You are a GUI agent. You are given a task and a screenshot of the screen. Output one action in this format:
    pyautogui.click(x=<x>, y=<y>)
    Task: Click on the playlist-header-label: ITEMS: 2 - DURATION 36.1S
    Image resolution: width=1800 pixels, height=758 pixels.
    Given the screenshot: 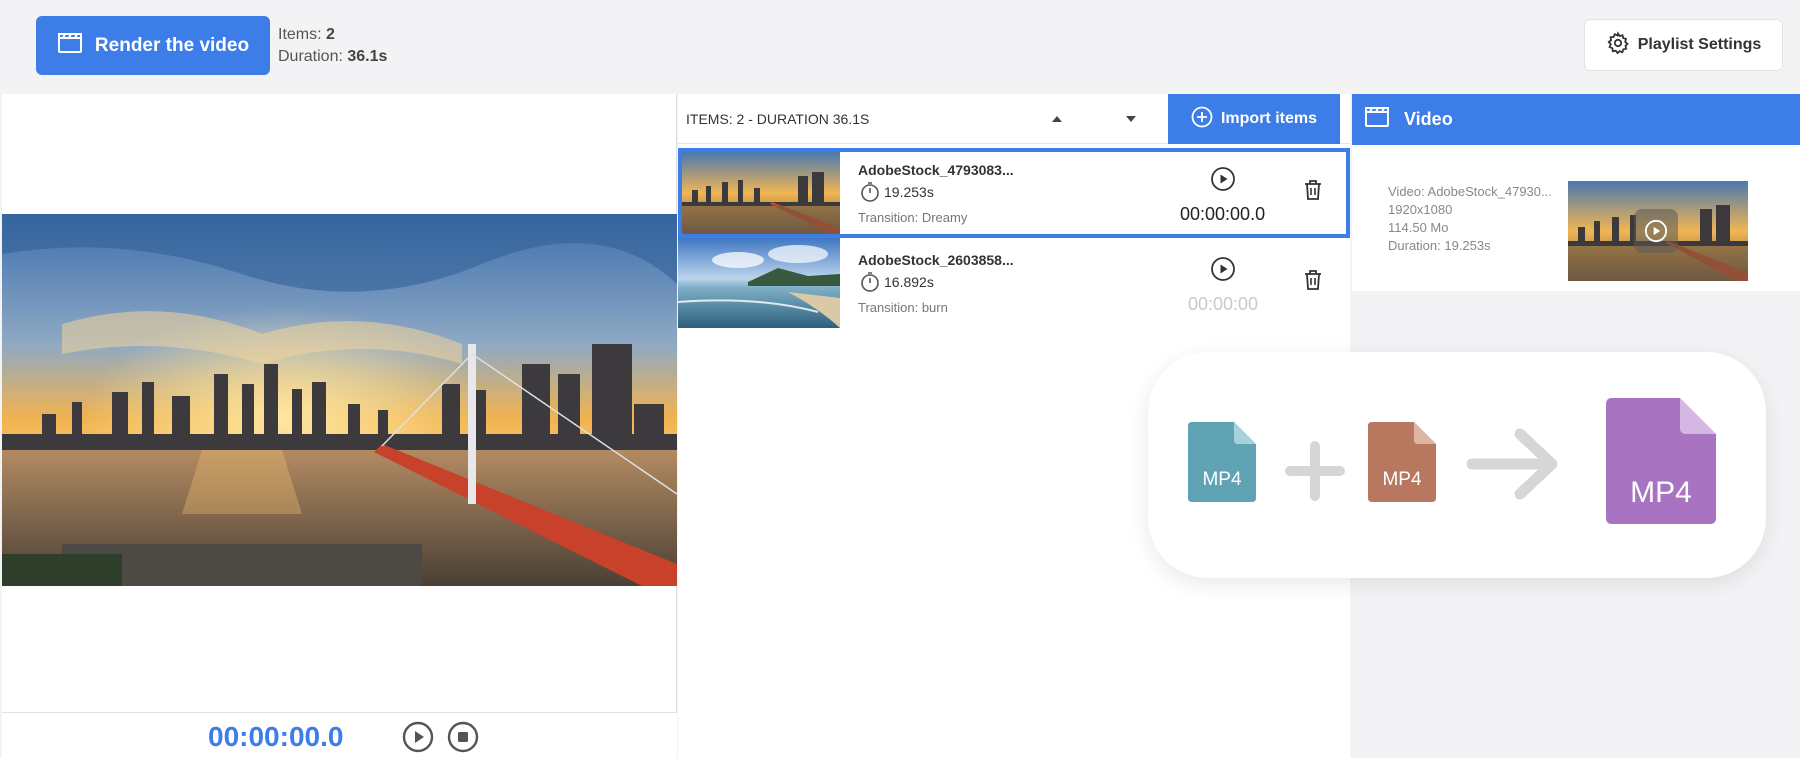 What is the action you would take?
    pyautogui.click(x=778, y=119)
    